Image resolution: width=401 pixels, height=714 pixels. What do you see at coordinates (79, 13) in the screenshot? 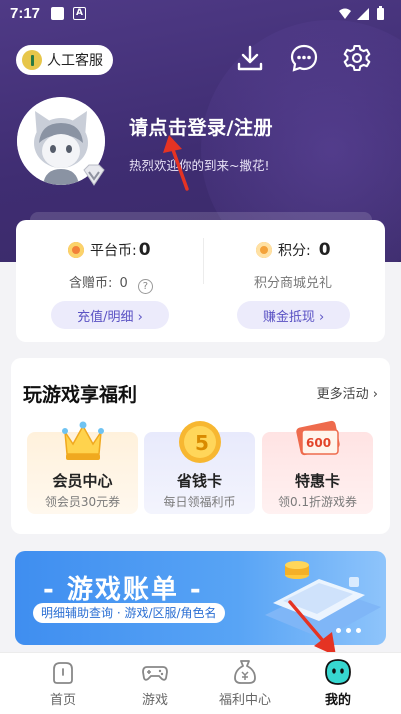
I see `notification-a-icon: A` at bounding box center [79, 13].